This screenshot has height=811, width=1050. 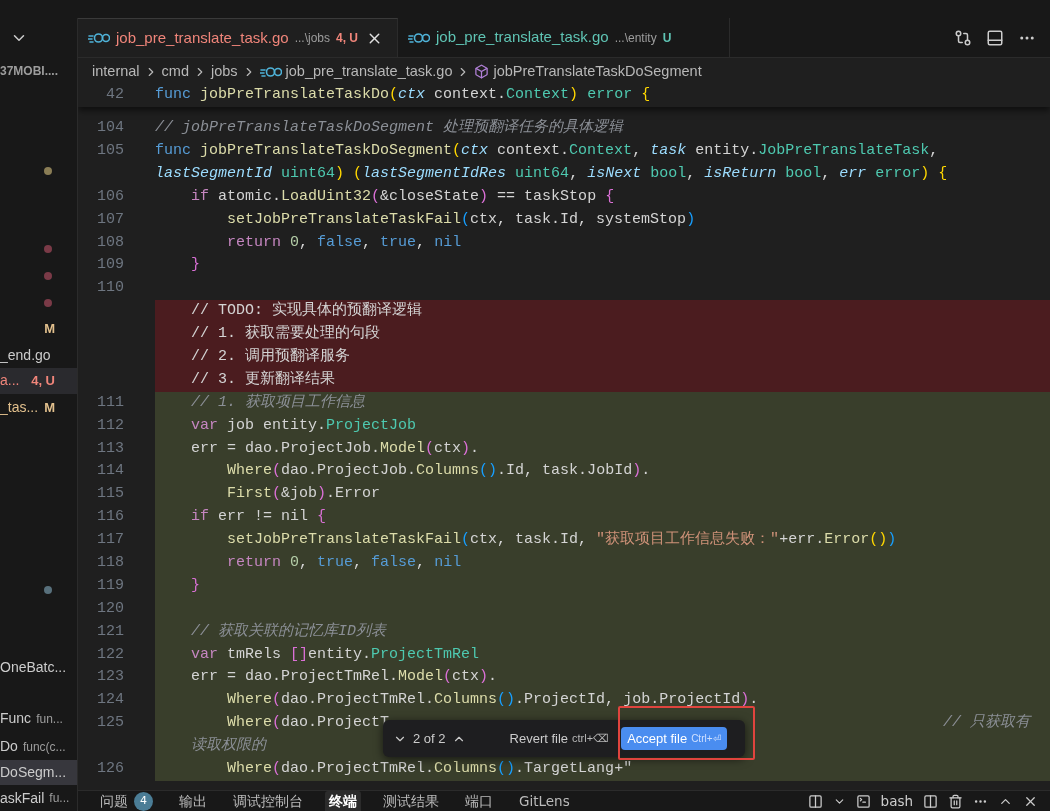 What do you see at coordinates (110, 128) in the screenshot?
I see `line-number: 104` at bounding box center [110, 128].